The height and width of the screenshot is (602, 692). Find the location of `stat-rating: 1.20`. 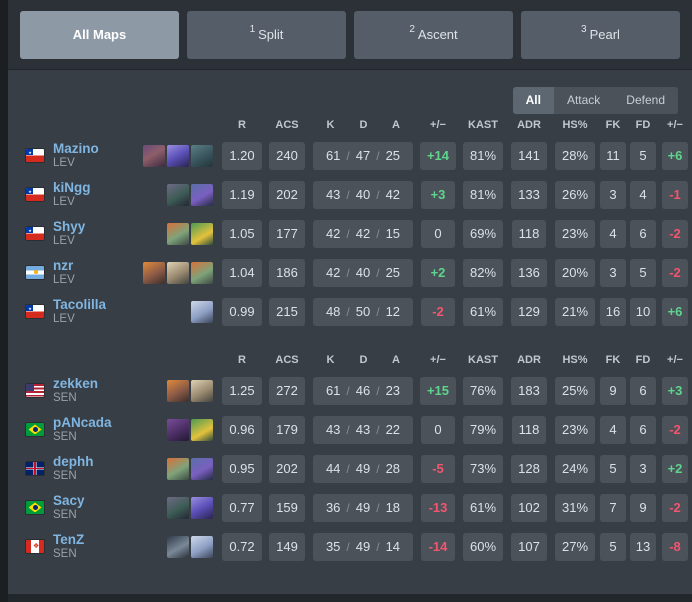

stat-rating: 1.20 is located at coordinates (242, 155).